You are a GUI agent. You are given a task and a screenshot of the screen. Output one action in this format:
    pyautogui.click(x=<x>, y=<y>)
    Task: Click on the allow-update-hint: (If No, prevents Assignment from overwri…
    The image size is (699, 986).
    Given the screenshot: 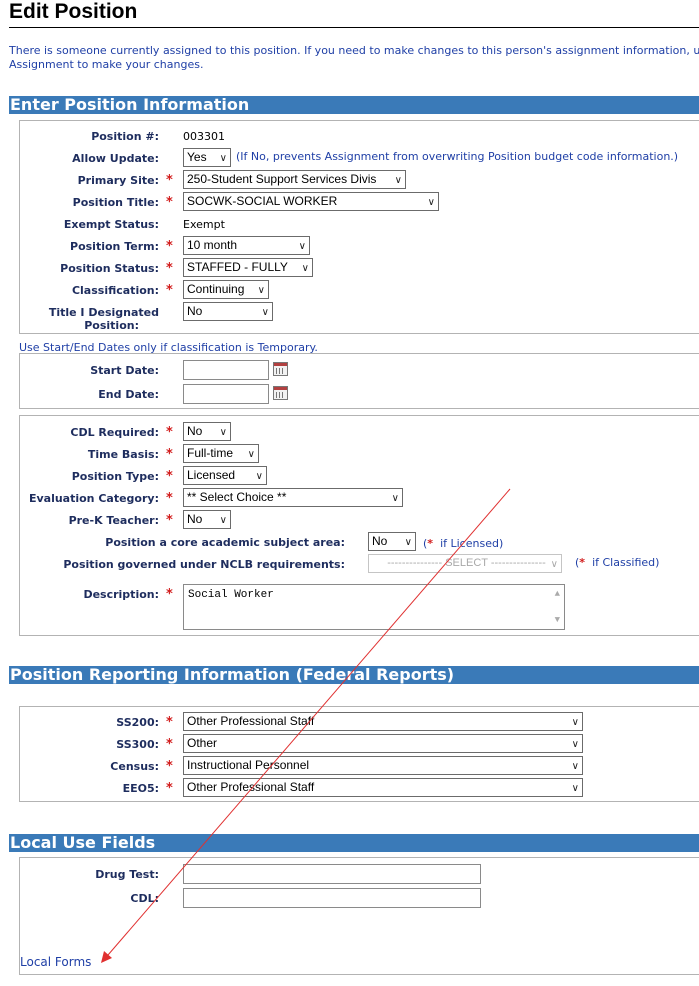 What is the action you would take?
    pyautogui.click(x=457, y=156)
    